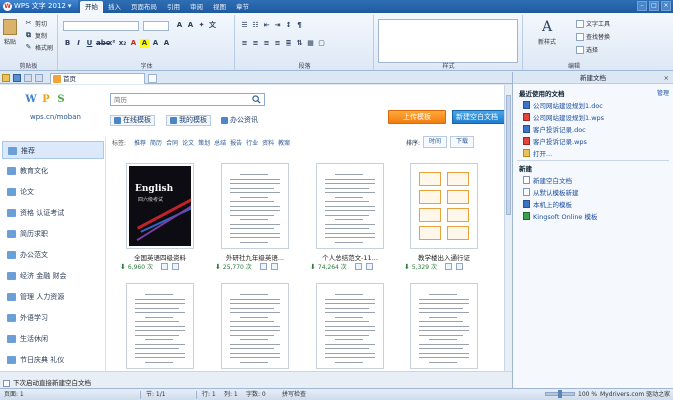  Describe the element at coordinates (593, 36) in the screenshot. I see `find-replace-button: 查找替换` at that location.